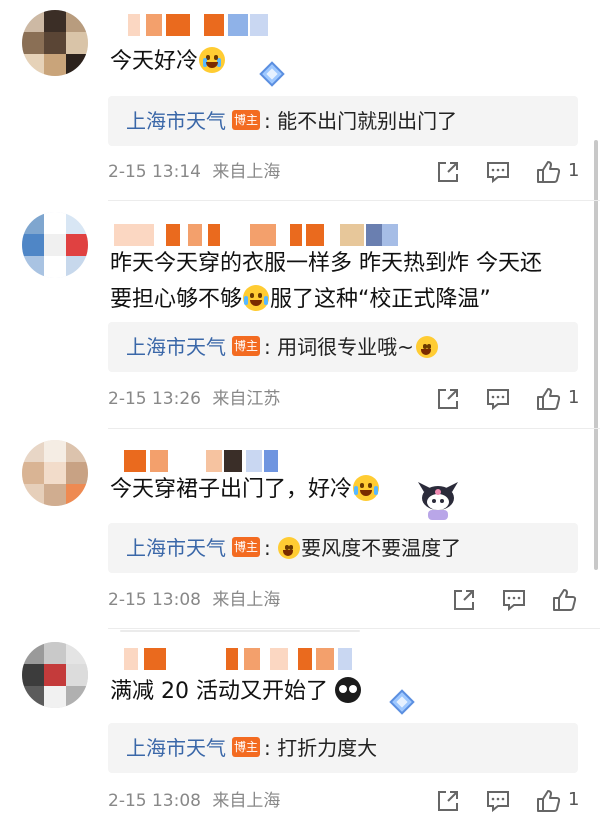 Image resolution: width=600 pixels, height=823 pixels. I want to click on comment-time: 2-15 13:26, so click(154, 399).